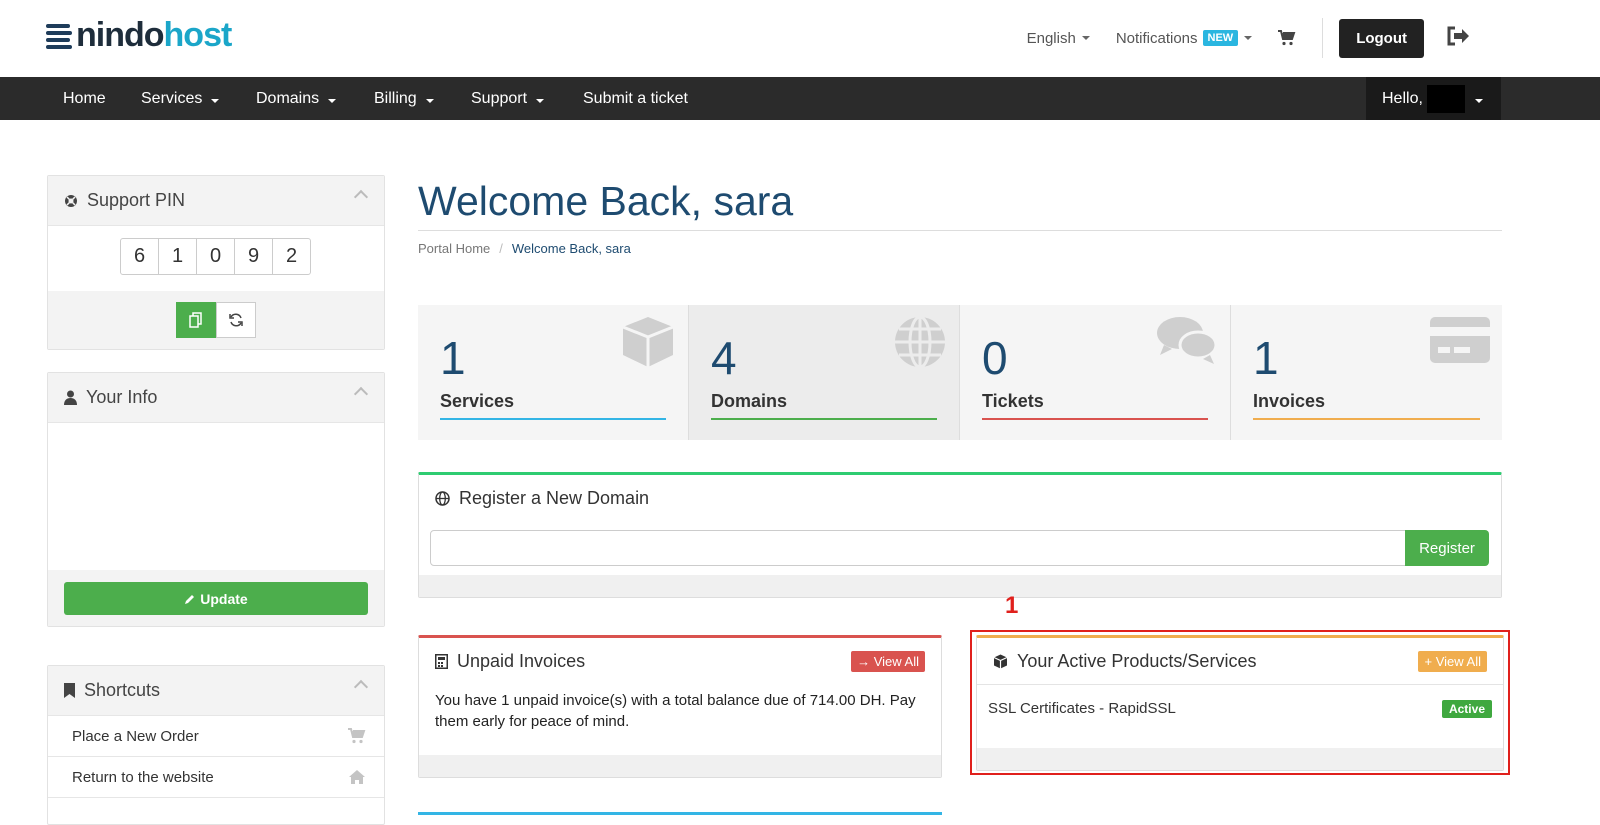 This screenshot has height=825, width=1600. What do you see at coordinates (1366, 419) in the screenshot?
I see `tile-underline` at bounding box center [1366, 419].